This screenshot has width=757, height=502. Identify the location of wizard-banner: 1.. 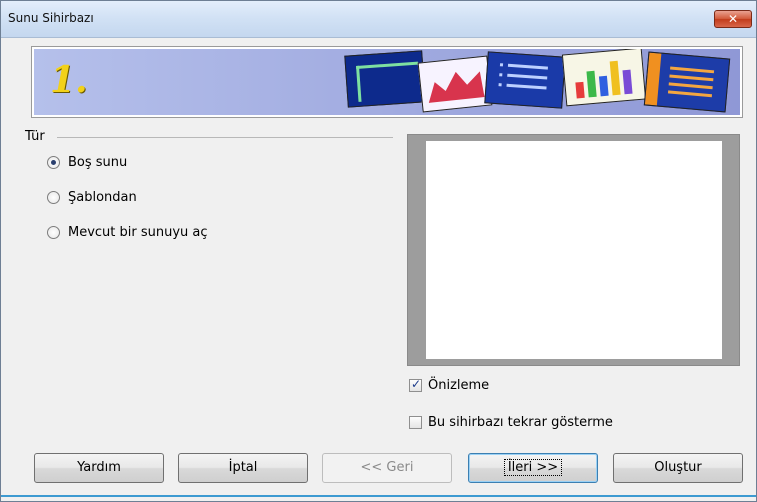
(387, 82).